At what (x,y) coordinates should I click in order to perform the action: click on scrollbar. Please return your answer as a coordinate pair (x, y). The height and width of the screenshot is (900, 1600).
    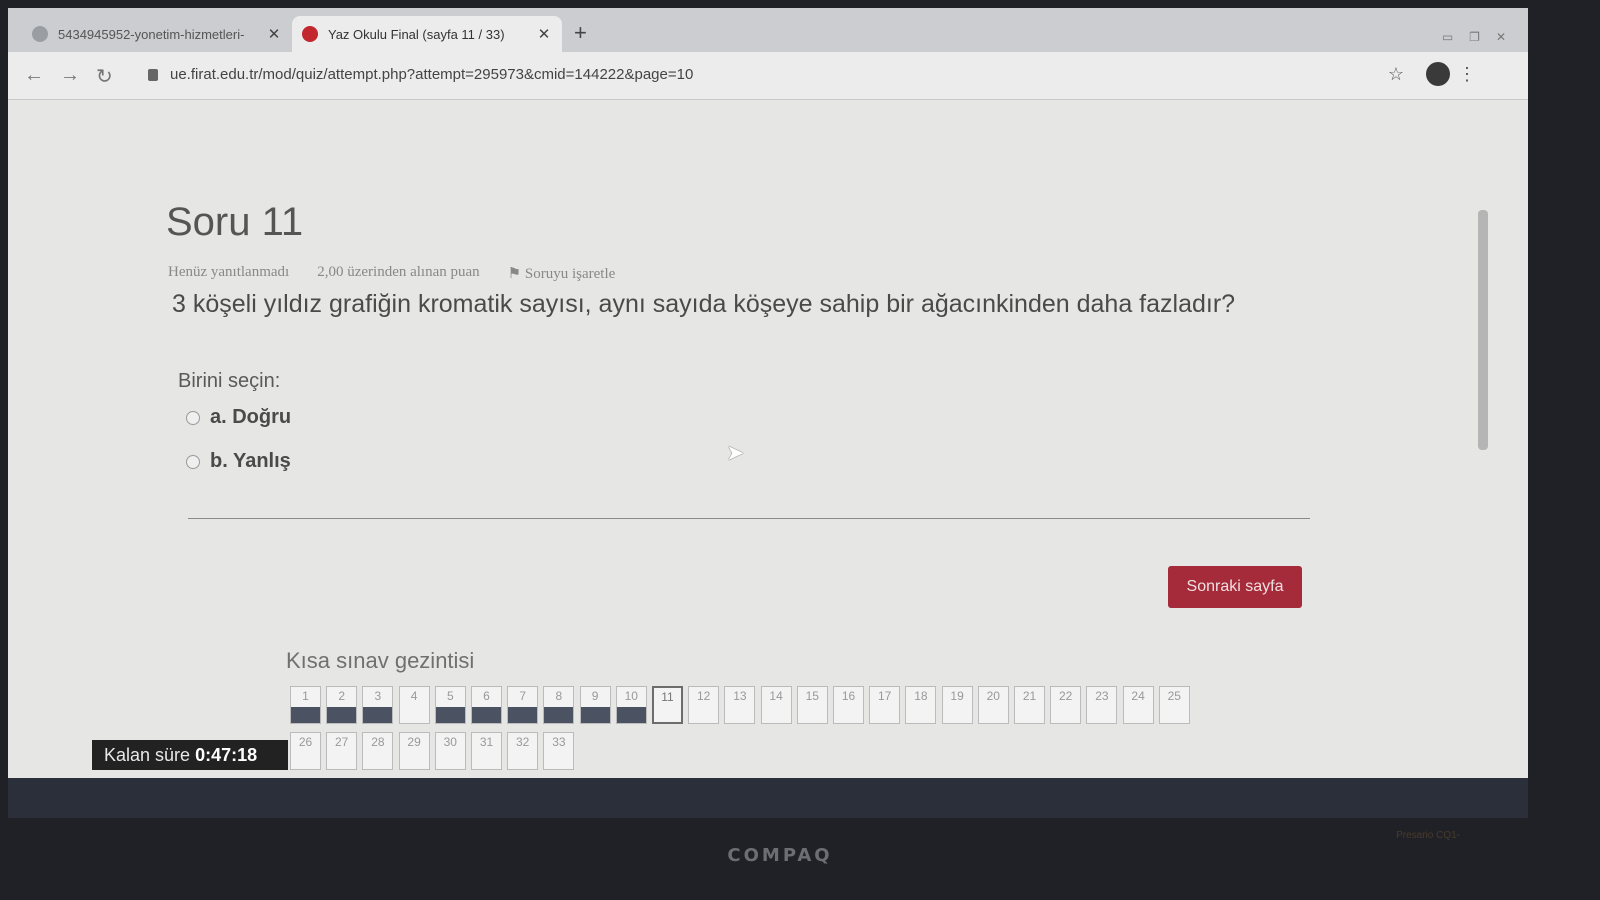
    Looking at the image, I should click on (1483, 330).